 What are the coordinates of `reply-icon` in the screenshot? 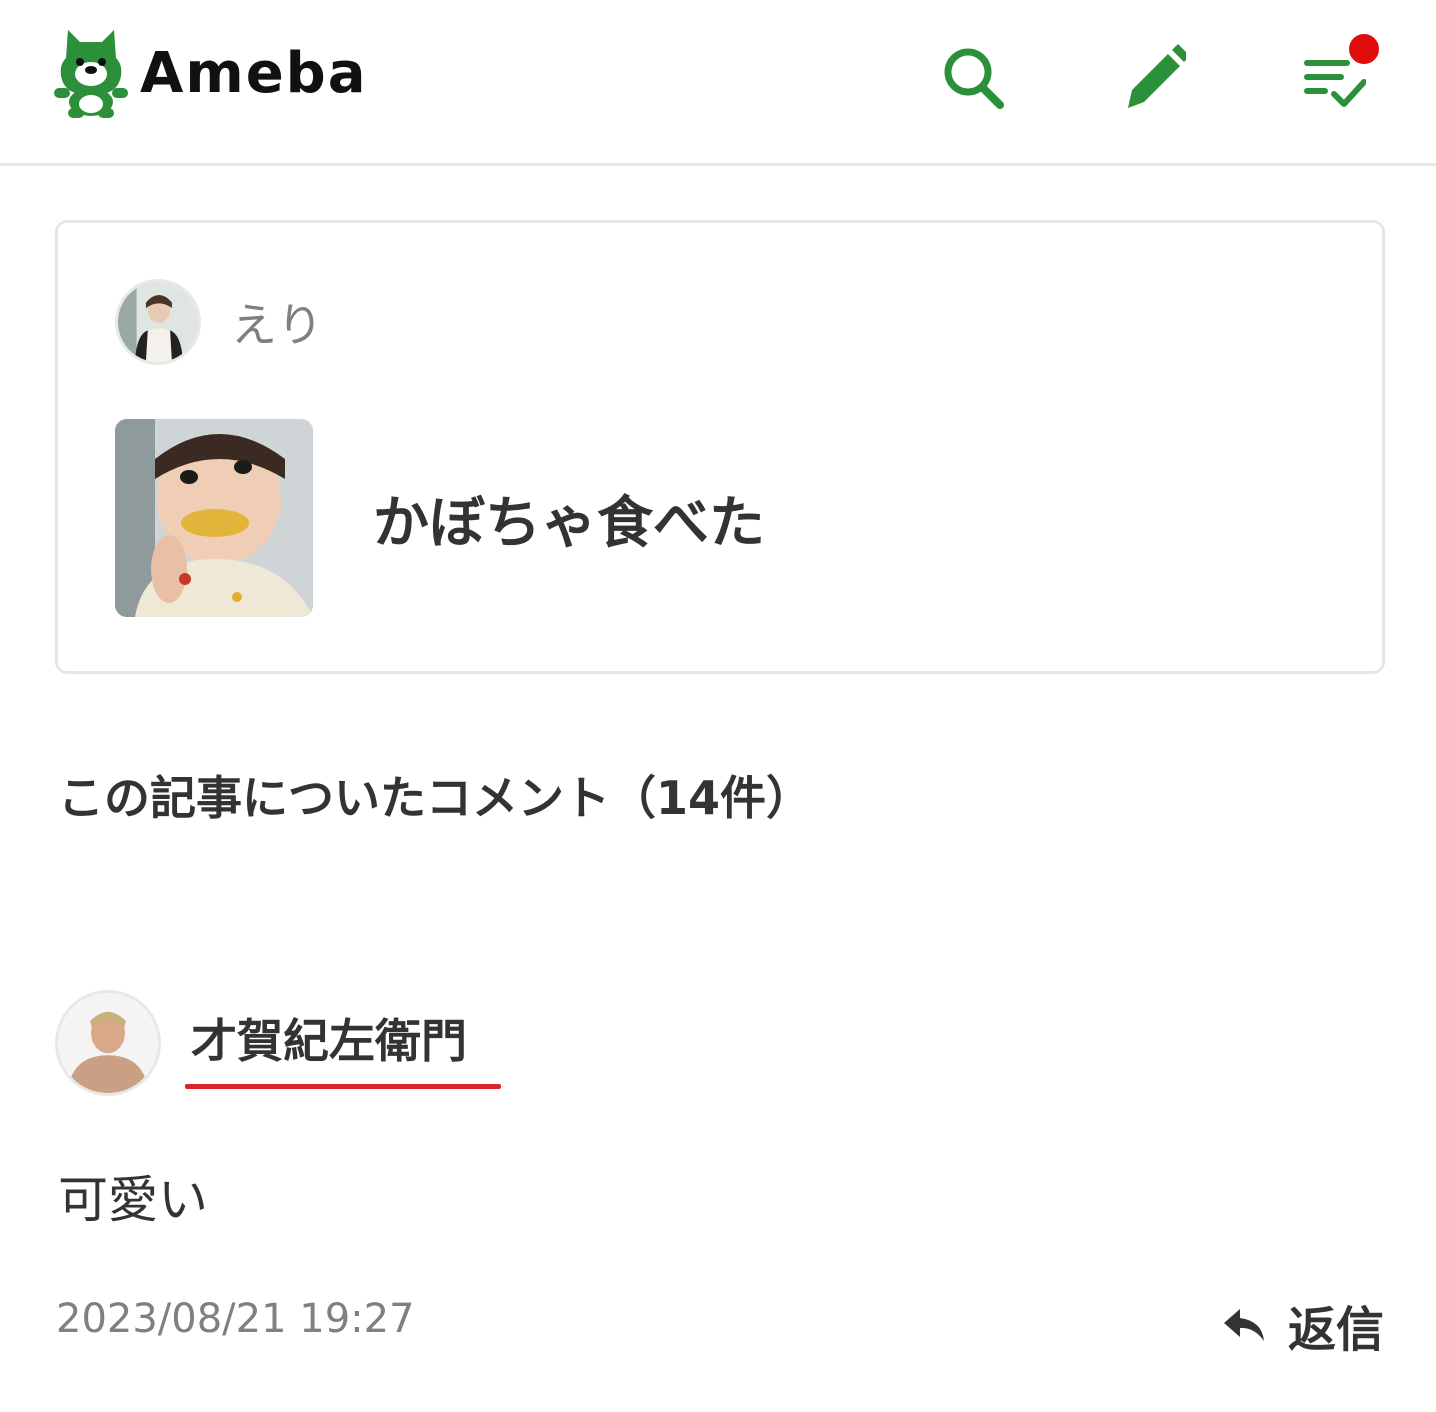 It's located at (1244, 1325).